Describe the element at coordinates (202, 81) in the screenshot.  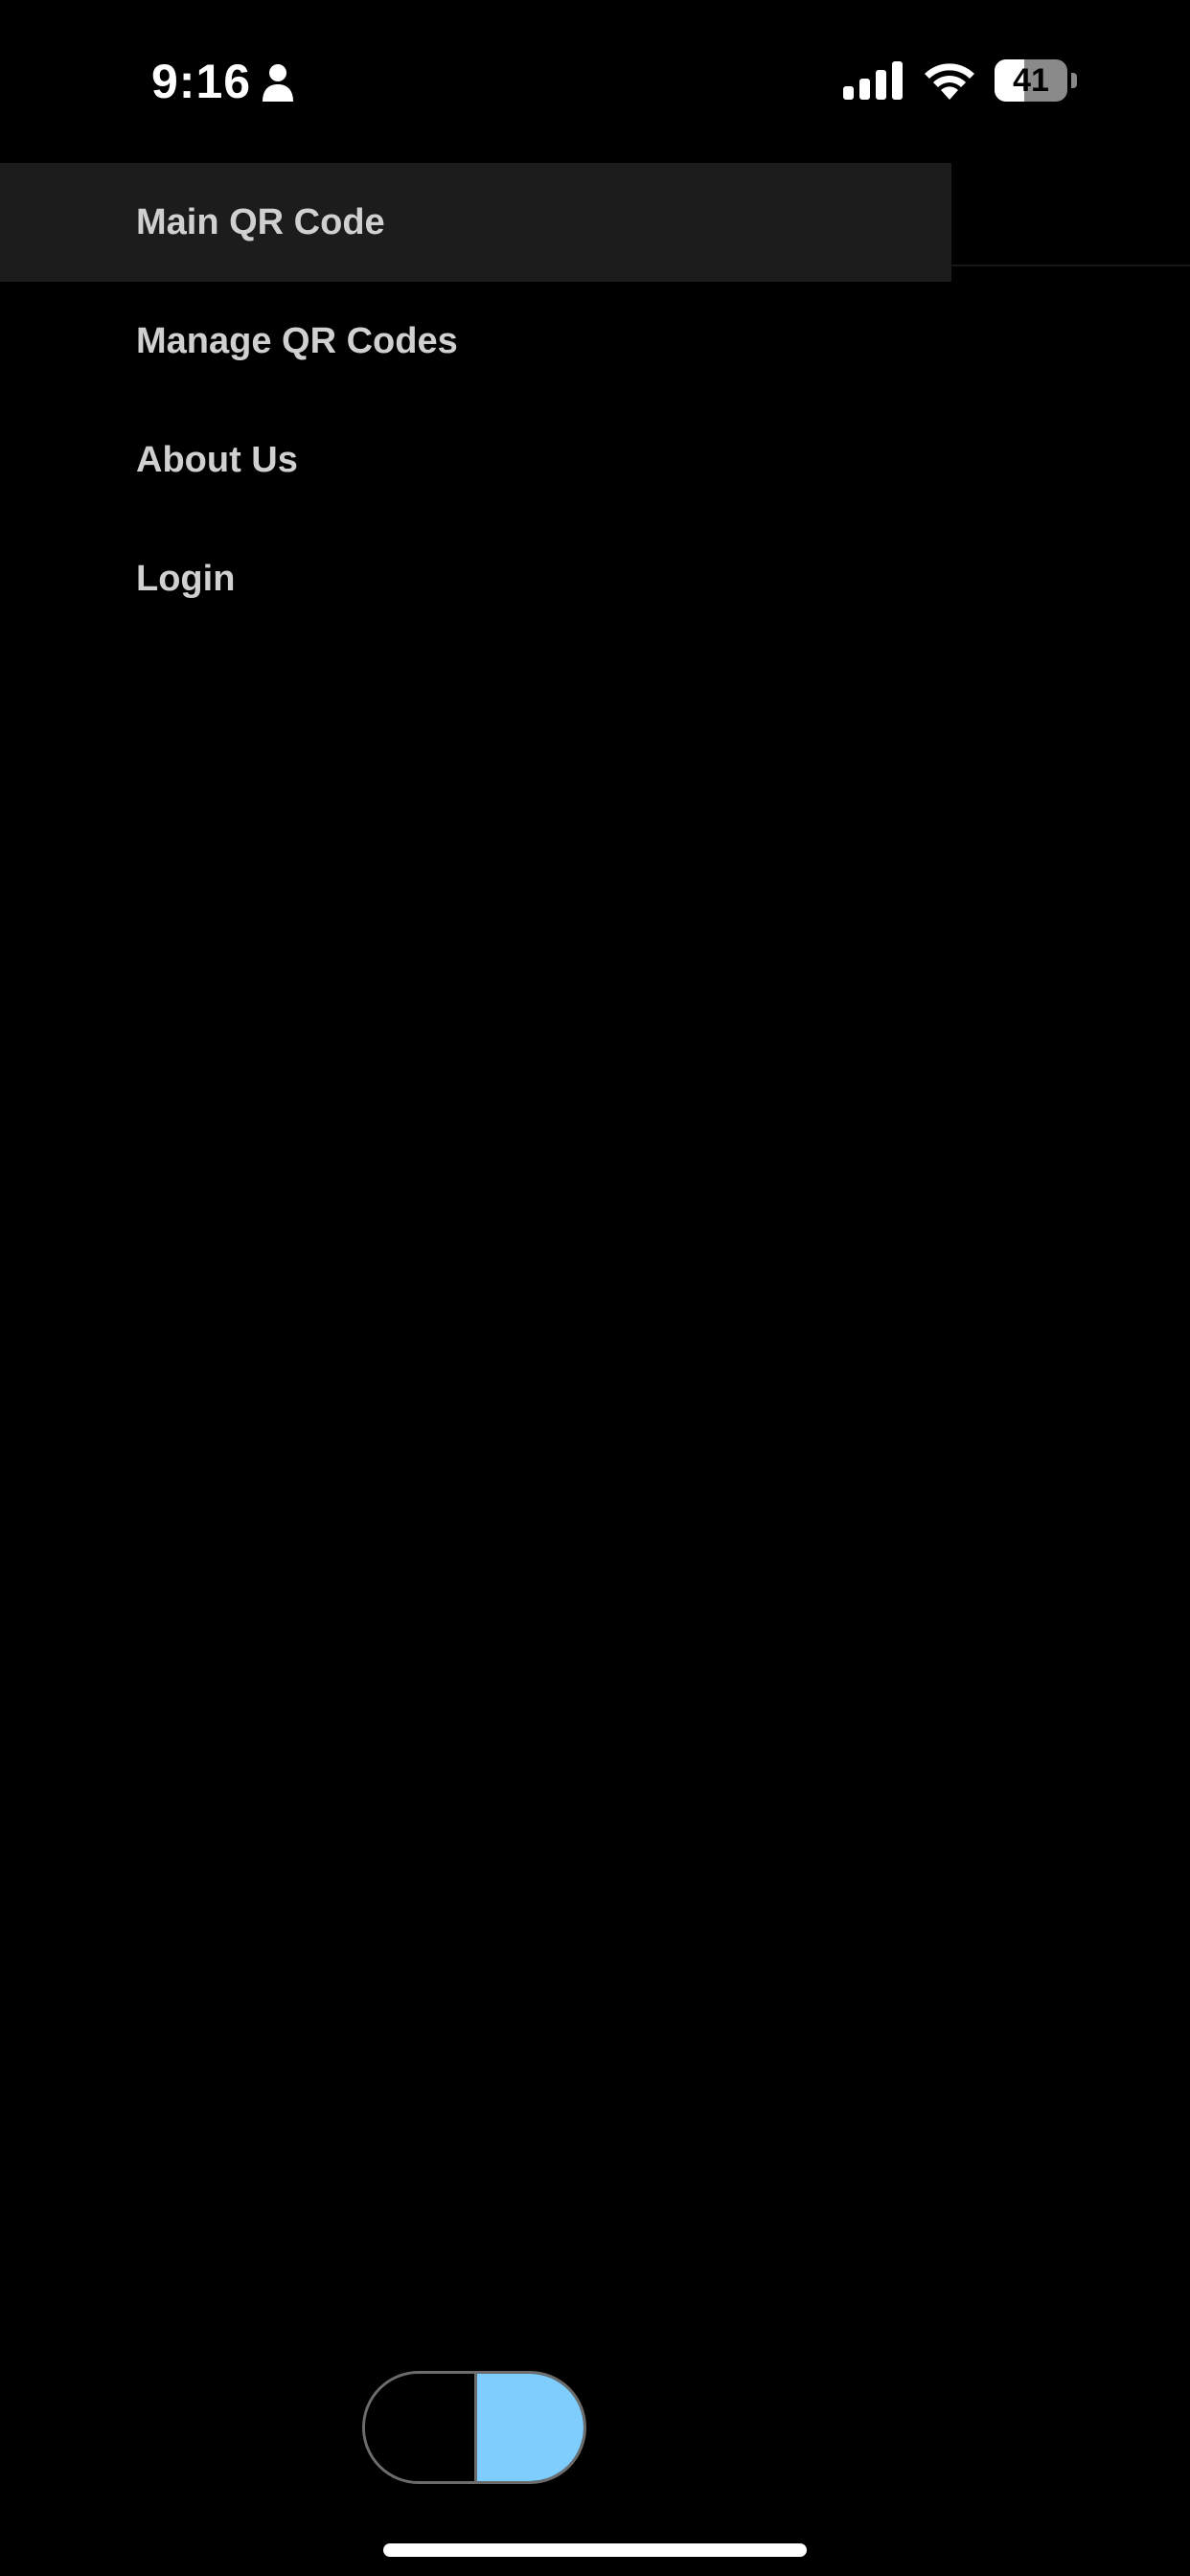
I see `status-time: 9:16` at that location.